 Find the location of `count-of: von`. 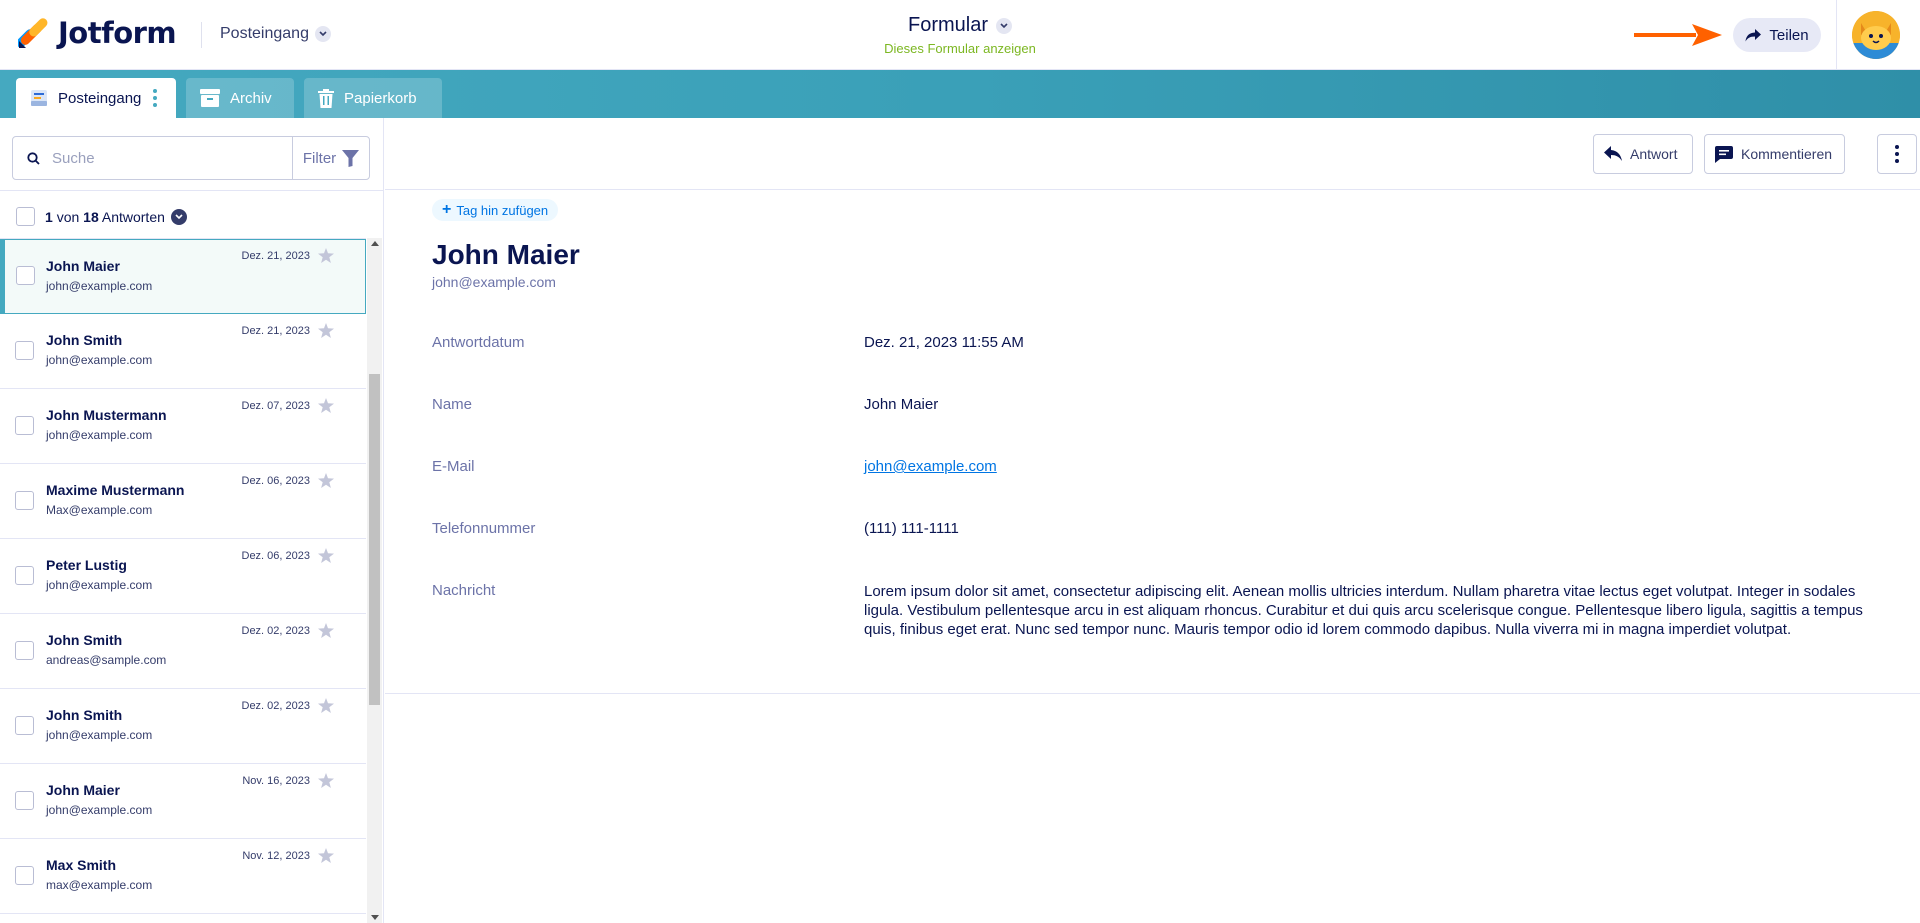

count-of: von is located at coordinates (68, 216).